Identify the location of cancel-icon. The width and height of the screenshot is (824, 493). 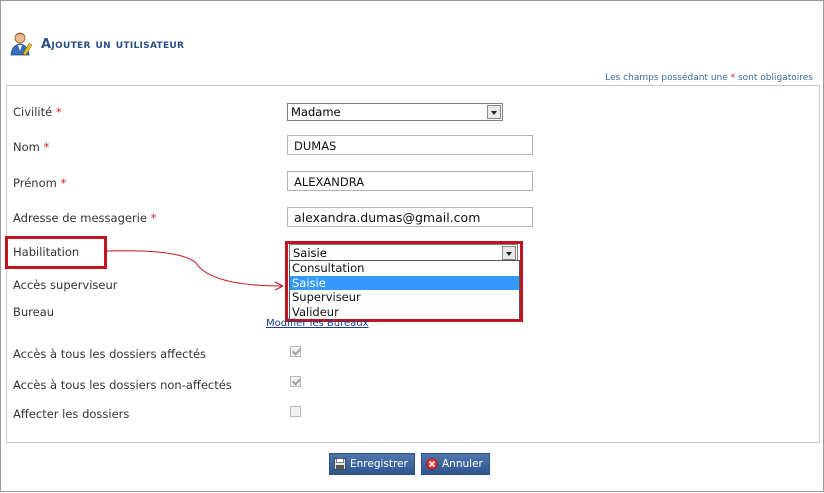
(432, 464).